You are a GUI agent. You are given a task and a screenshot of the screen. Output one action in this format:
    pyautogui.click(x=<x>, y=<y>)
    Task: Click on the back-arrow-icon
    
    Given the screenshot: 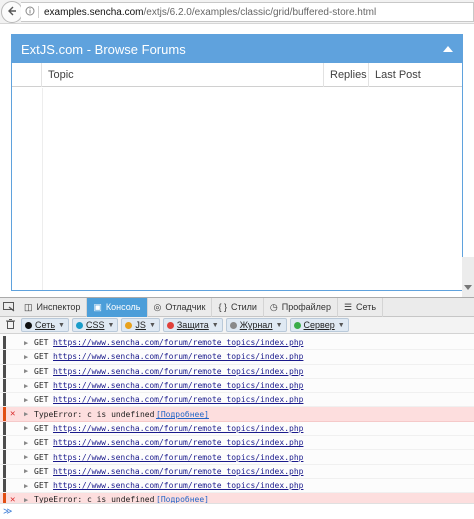 What is the action you would take?
    pyautogui.click(x=12, y=12)
    